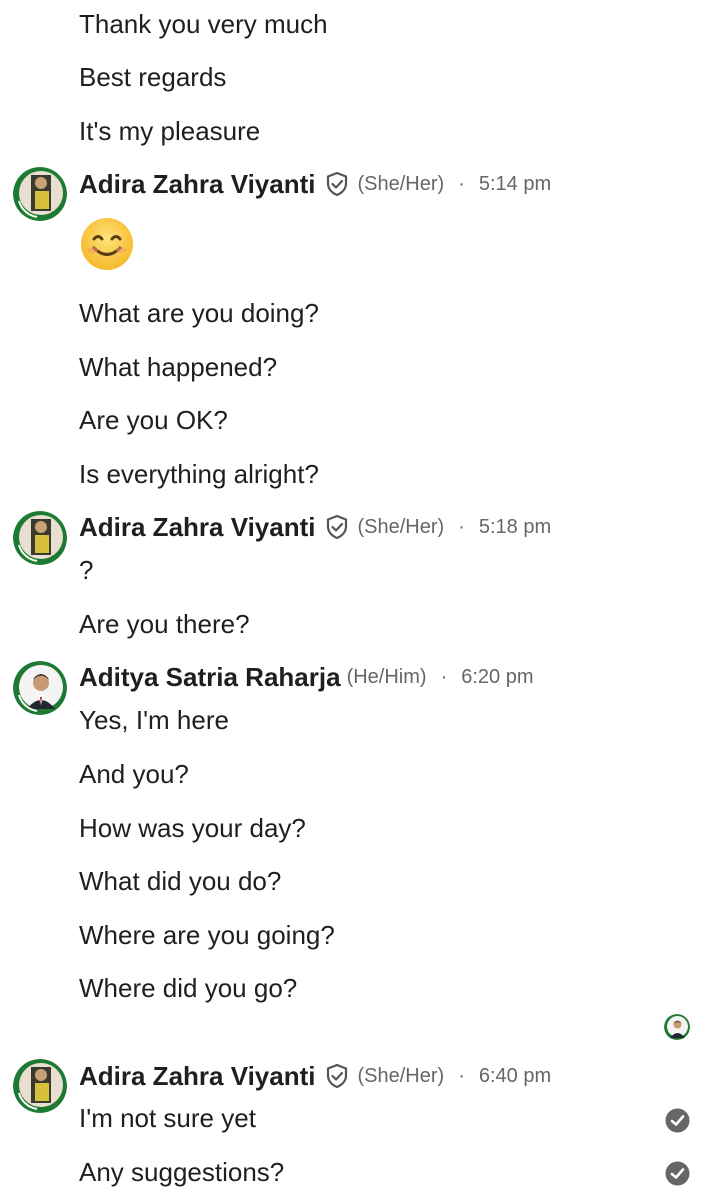 The width and height of the screenshot is (704, 1200). Describe the element at coordinates (207, 935) in the screenshot. I see `message-text: Where are you going?` at that location.